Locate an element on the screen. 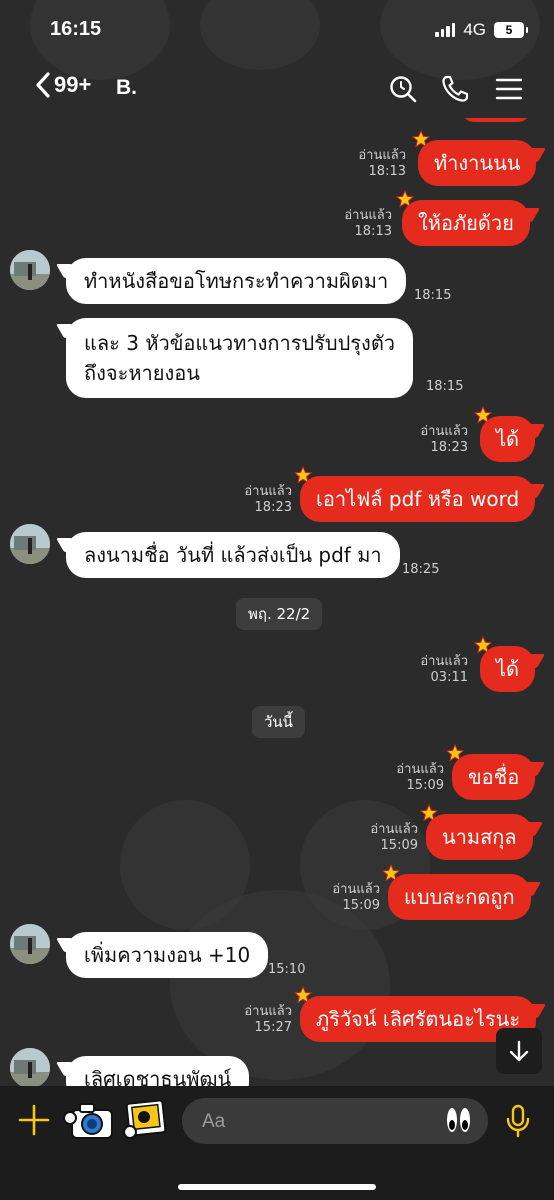  message-text: ภูริวัจน์ เลิศรัตนอะไรนะ is located at coordinates (418, 1019).